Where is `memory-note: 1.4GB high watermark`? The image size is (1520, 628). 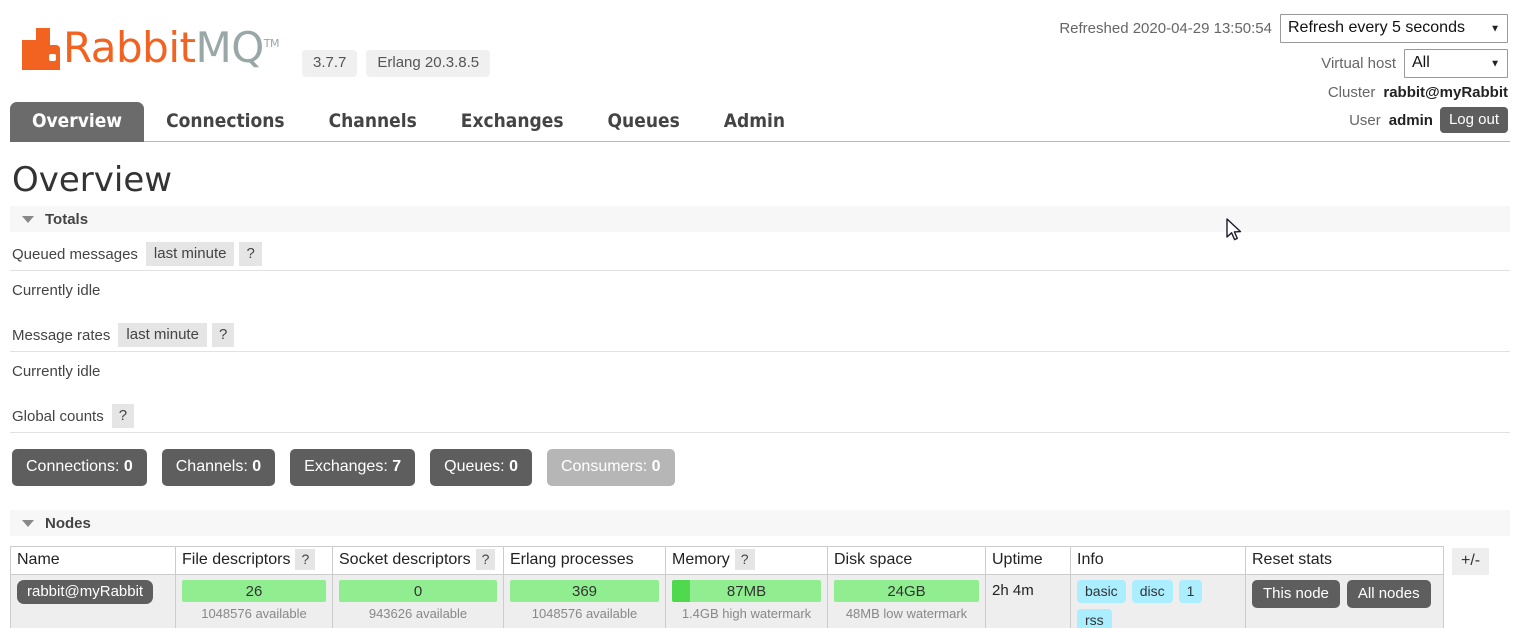
memory-note: 1.4GB high watermark is located at coordinates (746, 613).